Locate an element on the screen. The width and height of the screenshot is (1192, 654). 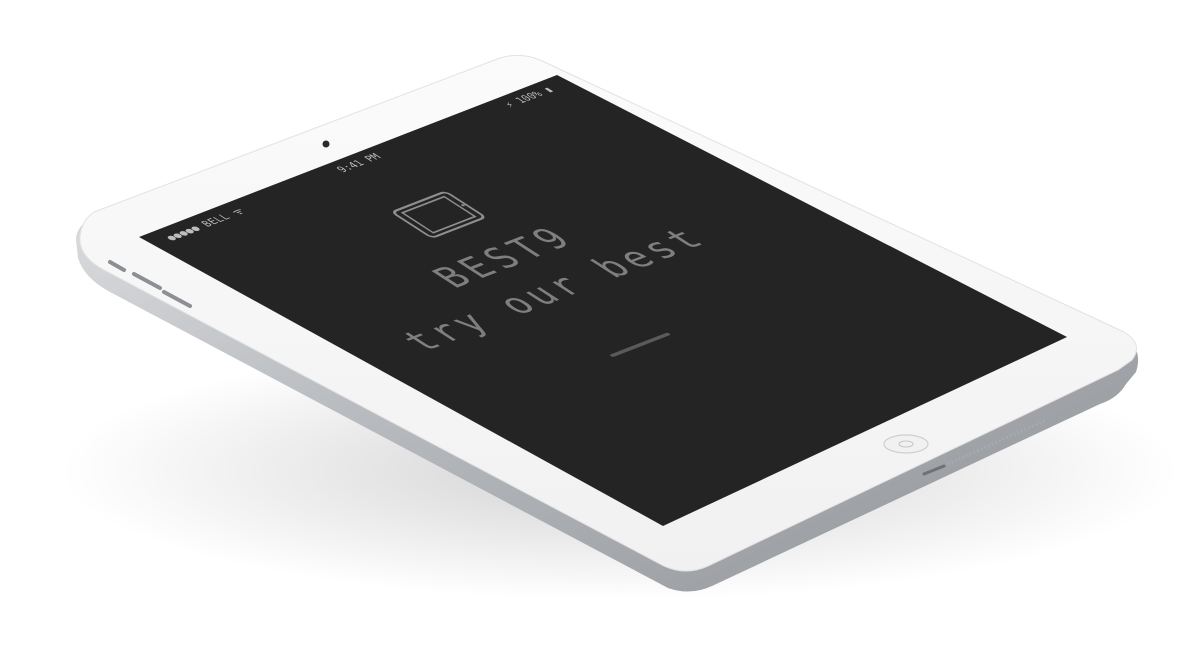
tablet-icon is located at coordinates (439, 215).